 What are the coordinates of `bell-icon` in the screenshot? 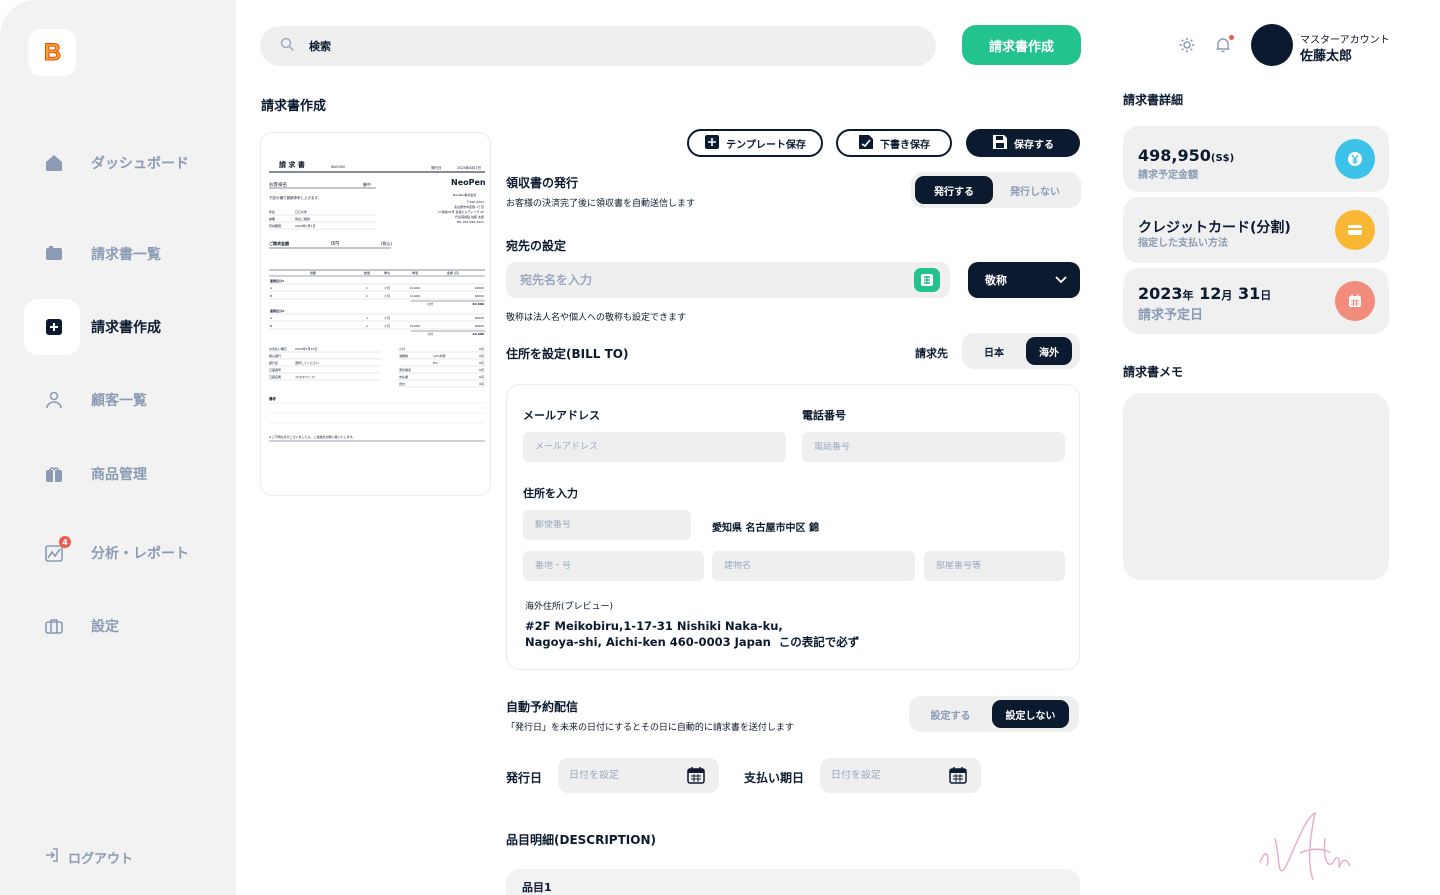 It's located at (1224, 46).